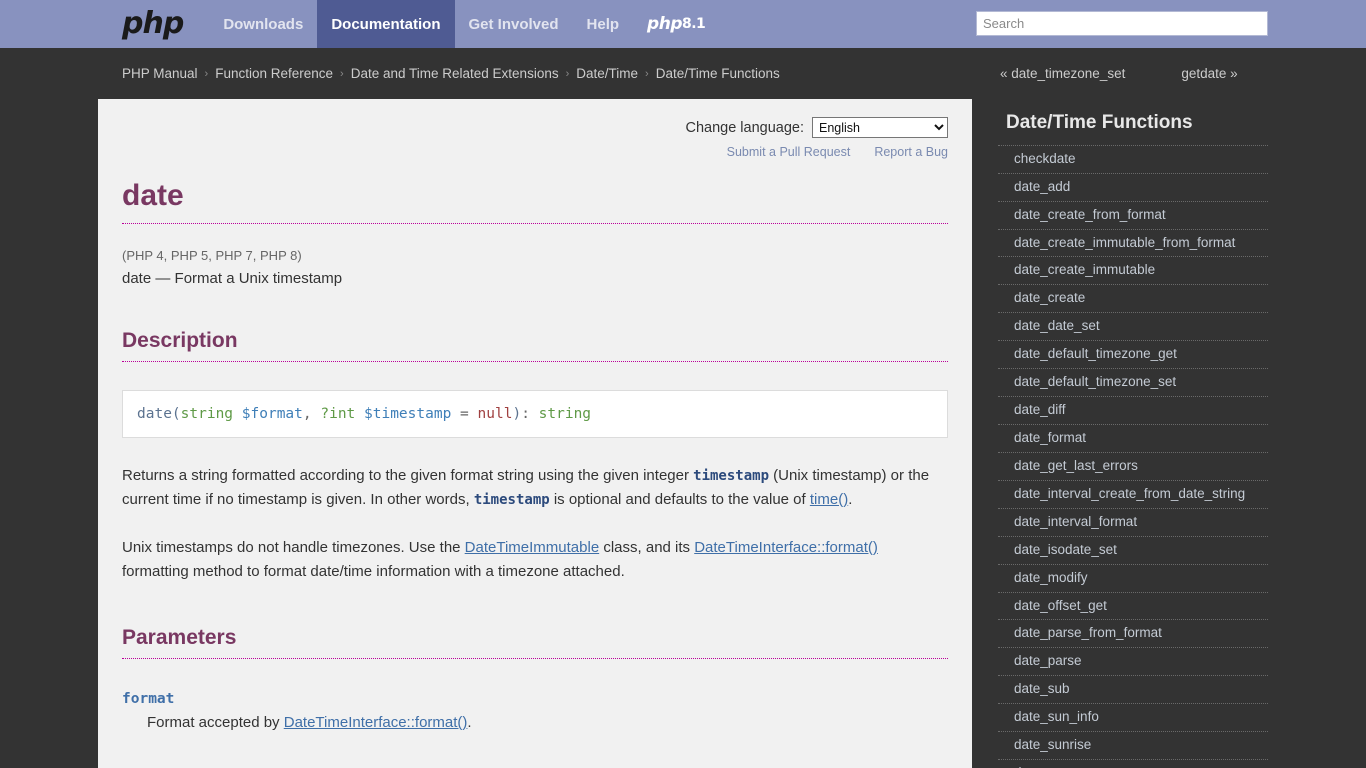  I want to click on nav-item-get-involved: Get Involved, so click(514, 24).